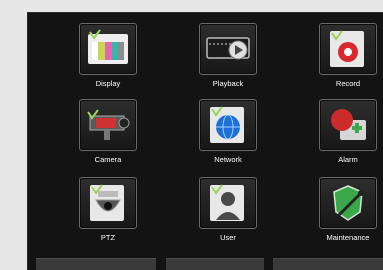 The image size is (383, 270). Describe the element at coordinates (348, 237) in the screenshot. I see `menu-item-label: Maintenance` at that location.